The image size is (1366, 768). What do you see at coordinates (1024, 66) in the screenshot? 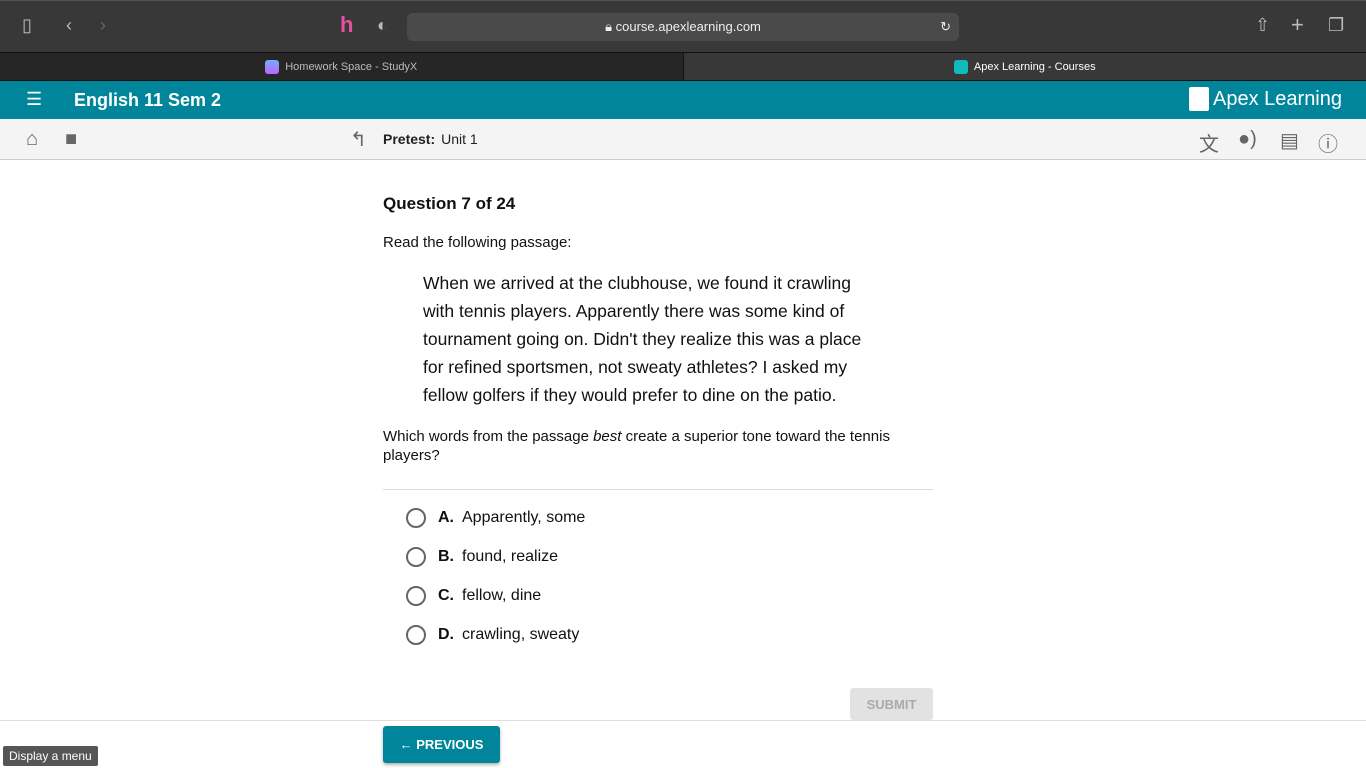
I see `tab-apex: Apex Learning - Courses` at bounding box center [1024, 66].